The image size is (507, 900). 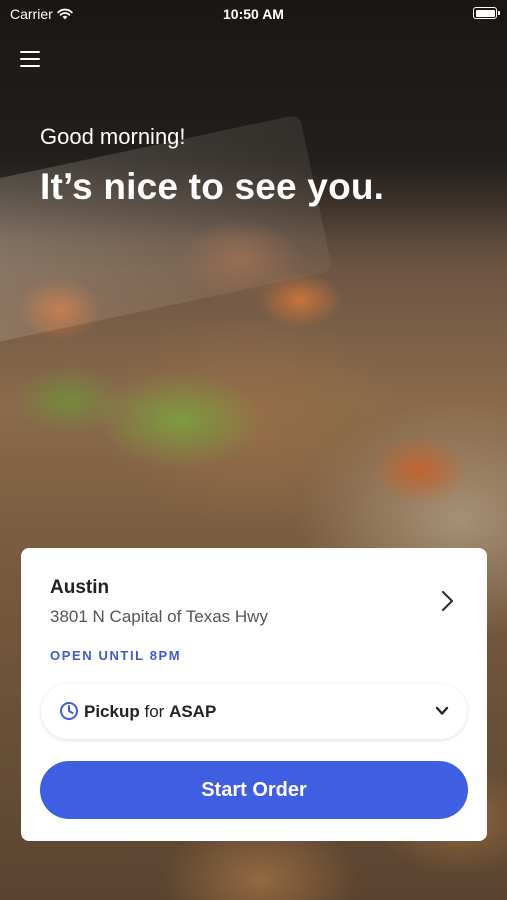 What do you see at coordinates (254, 588) in the screenshot?
I see `location-selector: Austin 3801 N Capital of Texas Hwy` at bounding box center [254, 588].